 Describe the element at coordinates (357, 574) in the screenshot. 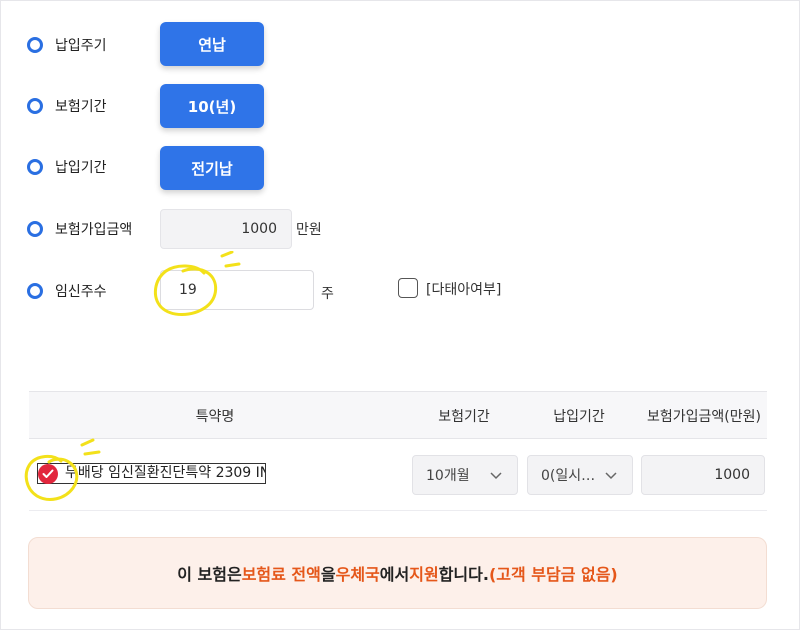

I see `banner-highlight-post-office: 우체국` at that location.